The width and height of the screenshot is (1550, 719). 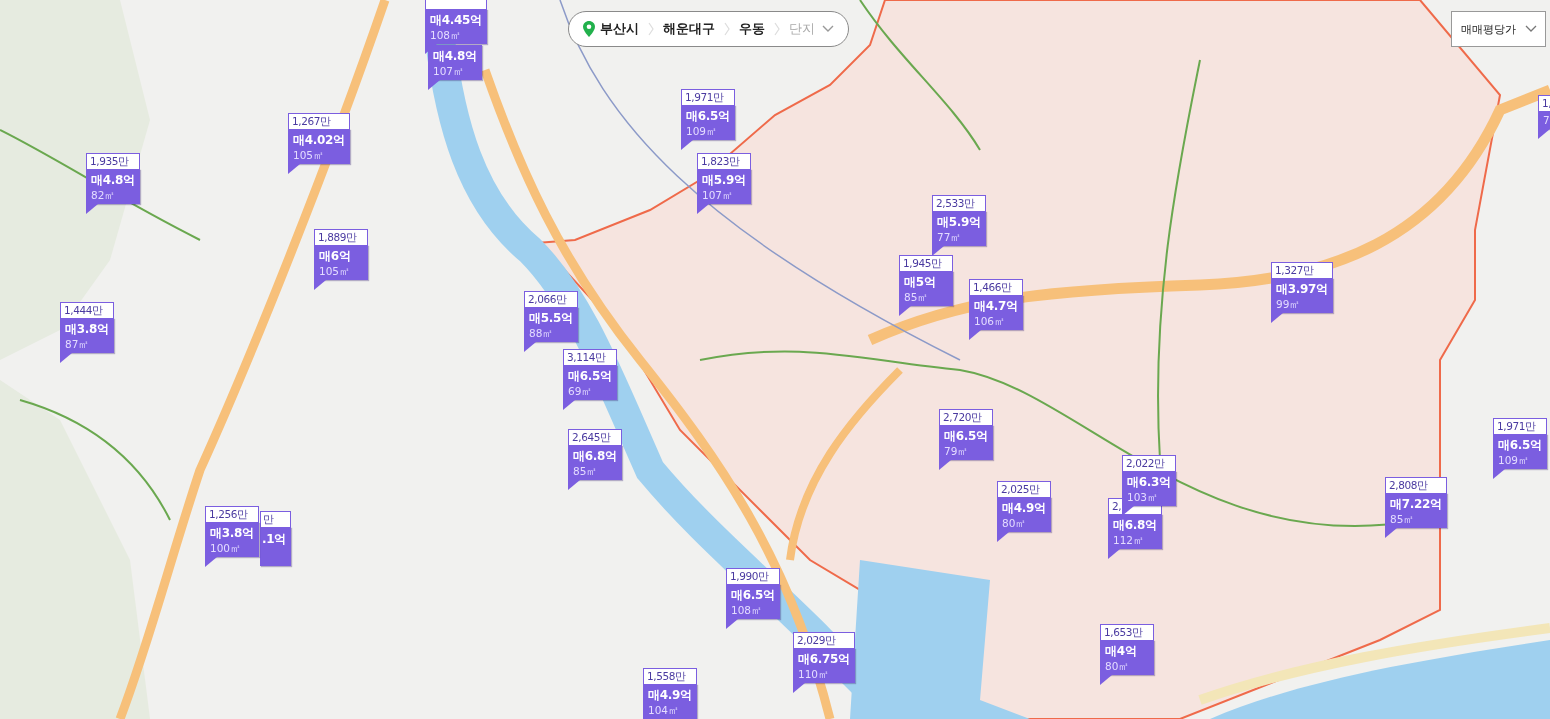 I want to click on price-marker: 1,935만 매4.8억 82㎡, so click(x=113, y=183).